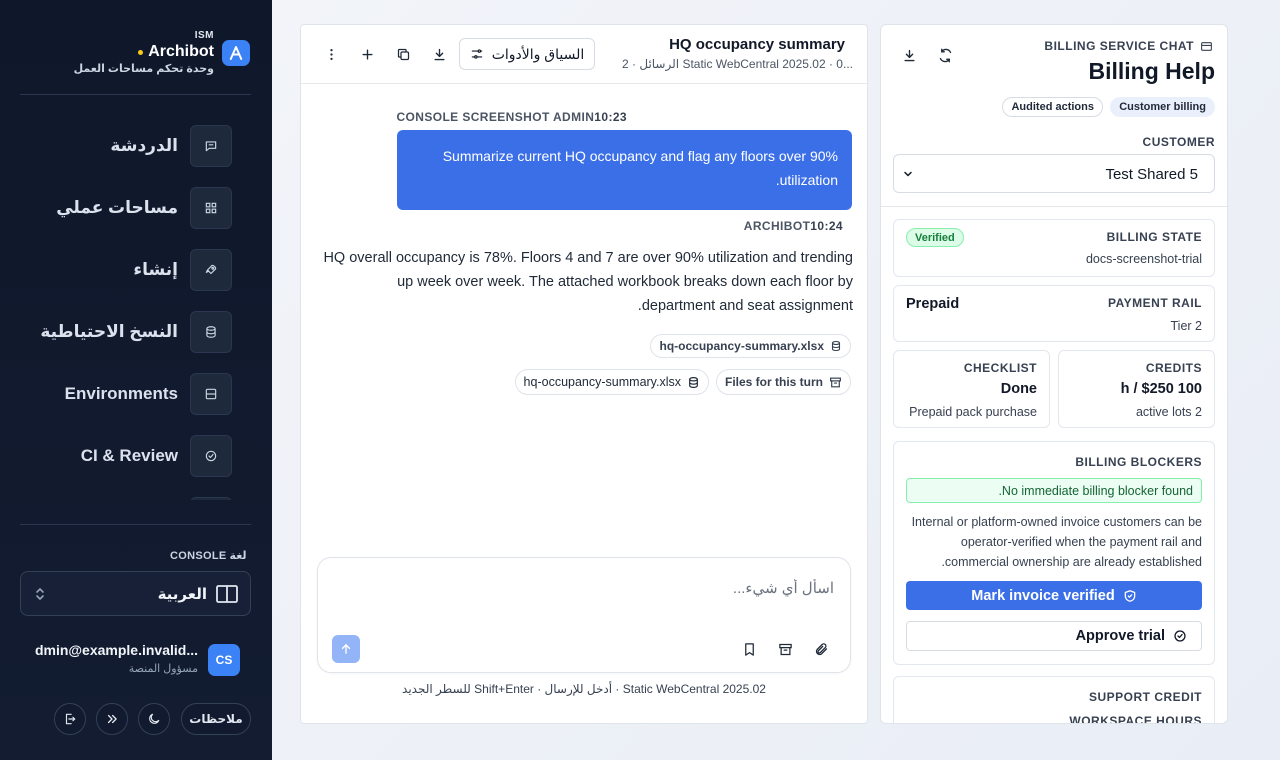 This screenshot has height=760, width=1280. What do you see at coordinates (933, 304) in the screenshot?
I see `payment-rail-status: Prepaid` at bounding box center [933, 304].